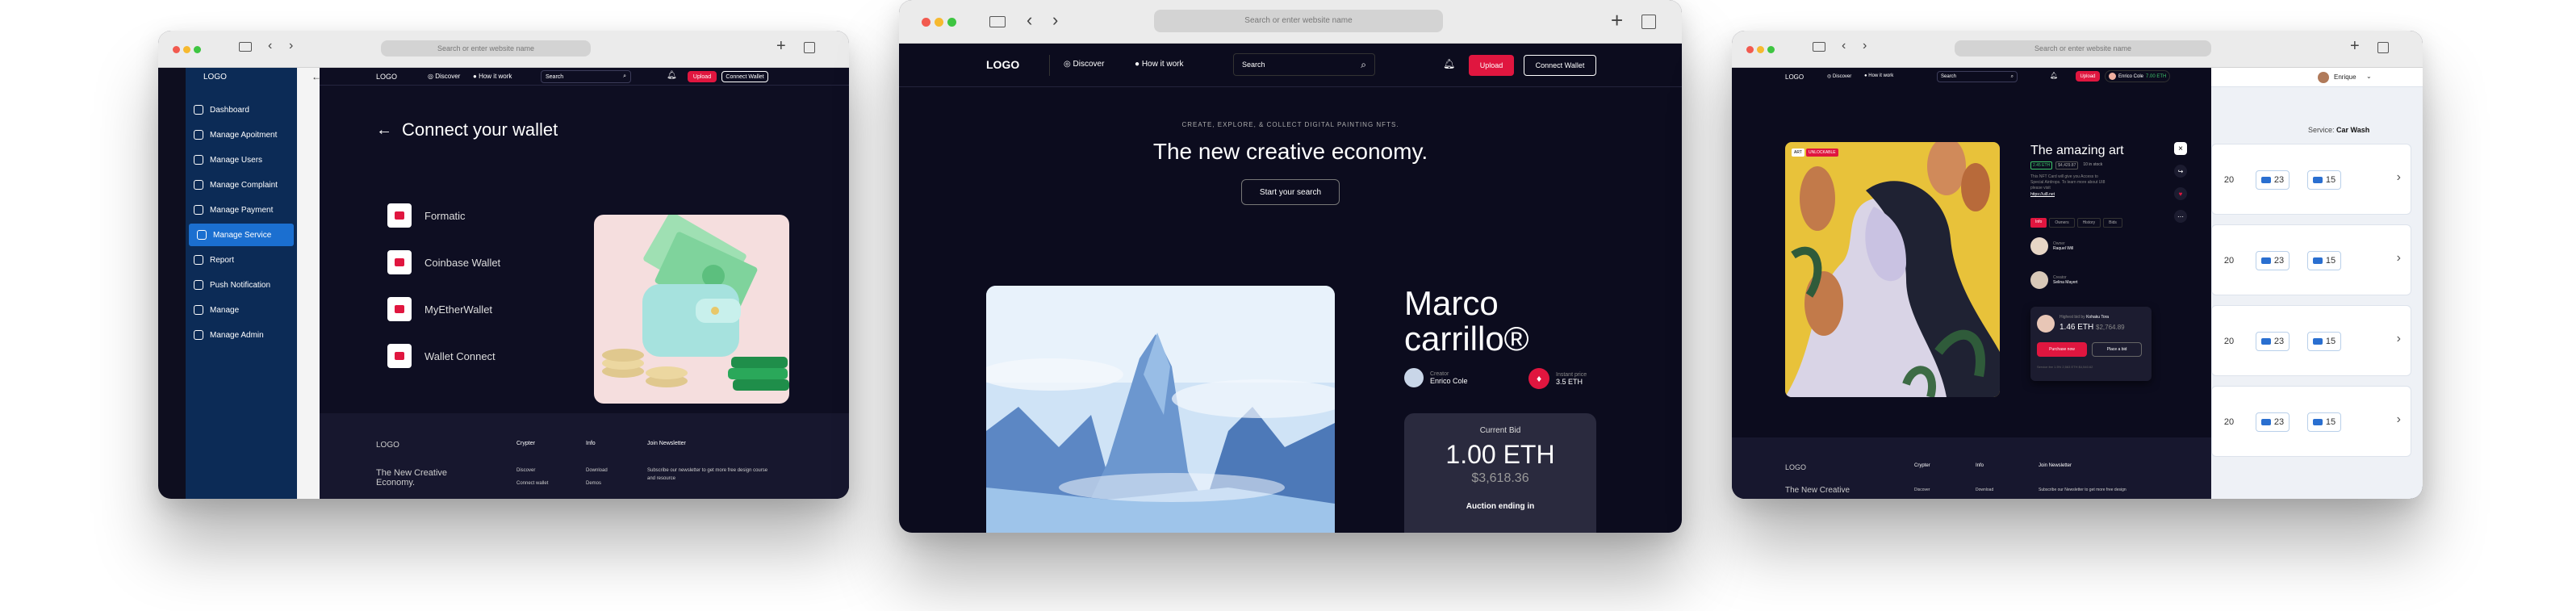  I want to click on wallet-option-myetherwallet: MyEtherWallet, so click(439, 309).